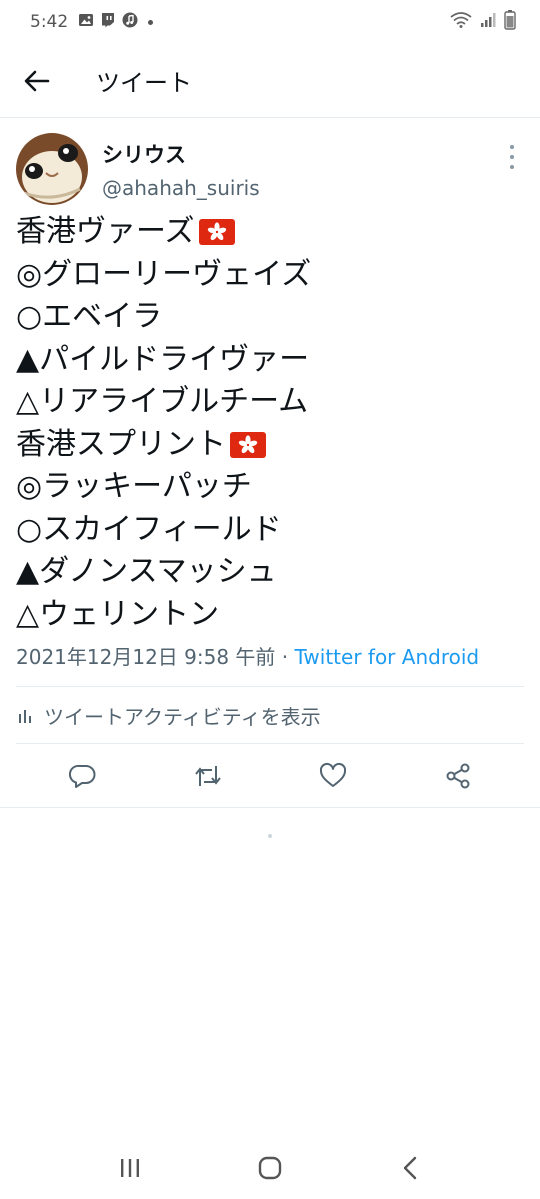 This screenshot has width=540, height=1199. Describe the element at coordinates (270, 836) in the screenshot. I see `loading-indicator` at that location.